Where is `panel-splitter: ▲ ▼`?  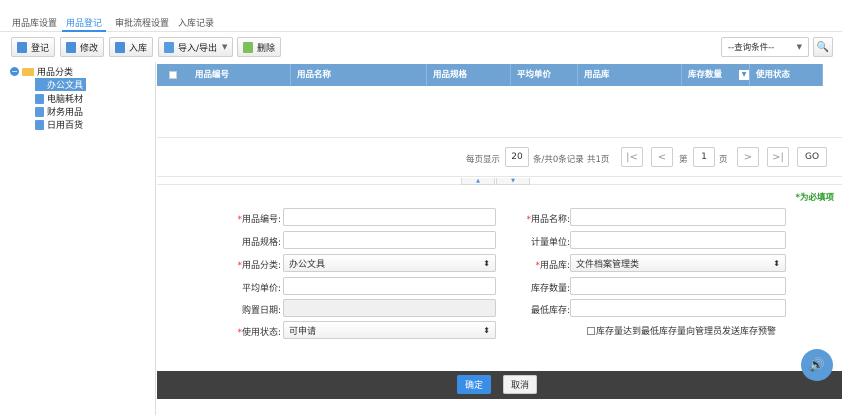
panel-splitter: ▲ ▼ is located at coordinates (499, 181).